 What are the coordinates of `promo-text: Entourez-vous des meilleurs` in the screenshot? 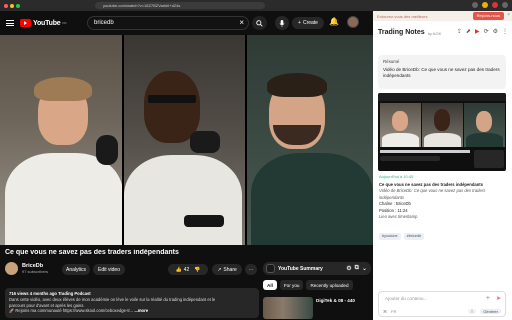 It's located at (402, 16).